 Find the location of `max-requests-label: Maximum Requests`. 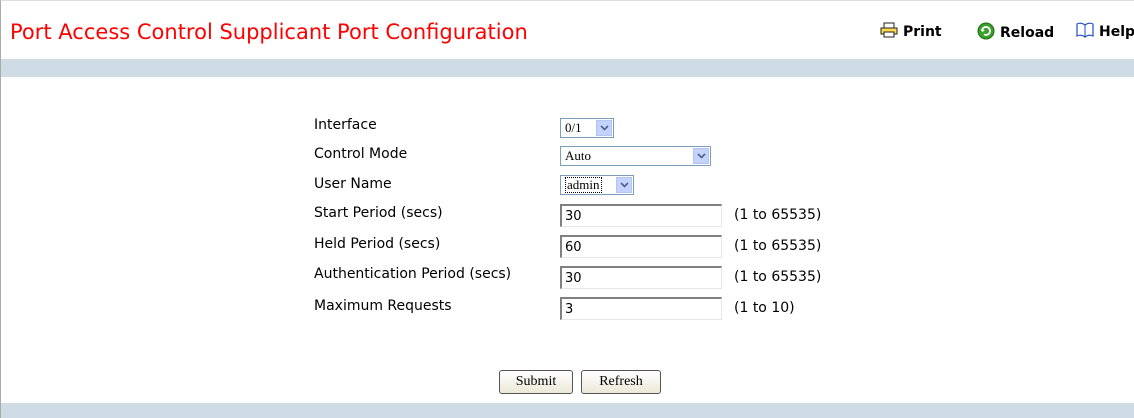

max-requests-label: Maximum Requests is located at coordinates (383, 306).